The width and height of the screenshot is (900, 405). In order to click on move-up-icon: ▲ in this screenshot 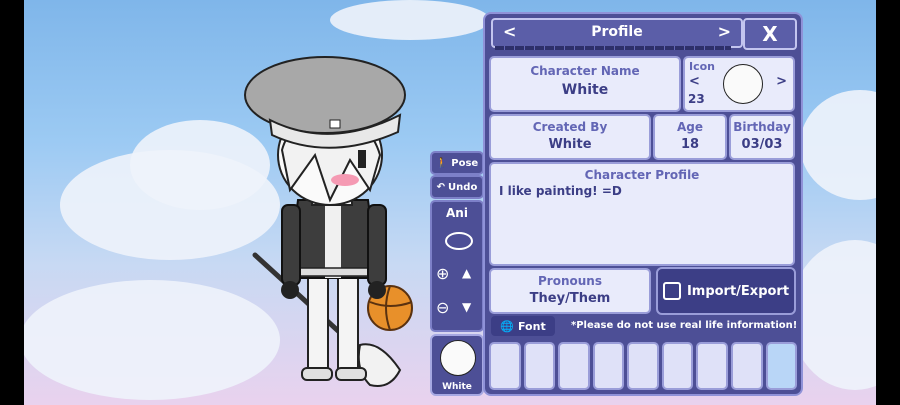, I will do `click(466, 273)`.